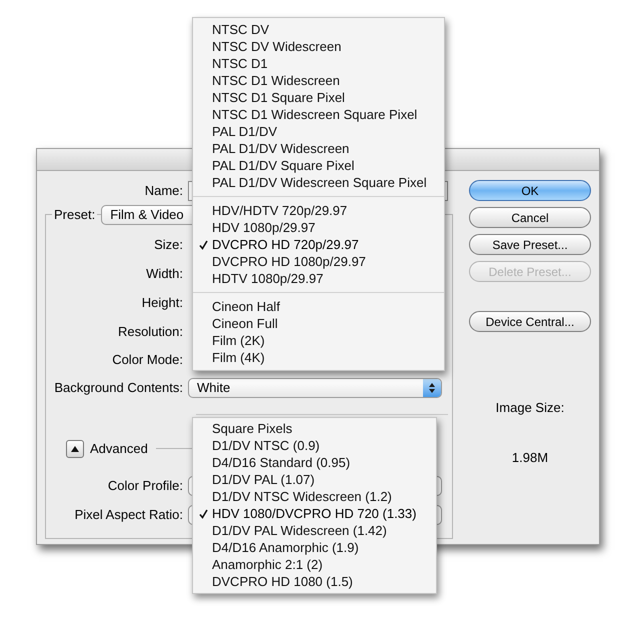 The height and width of the screenshot is (620, 634). Describe the element at coordinates (150, 331) in the screenshot. I see `field-label: Resolution:` at that location.